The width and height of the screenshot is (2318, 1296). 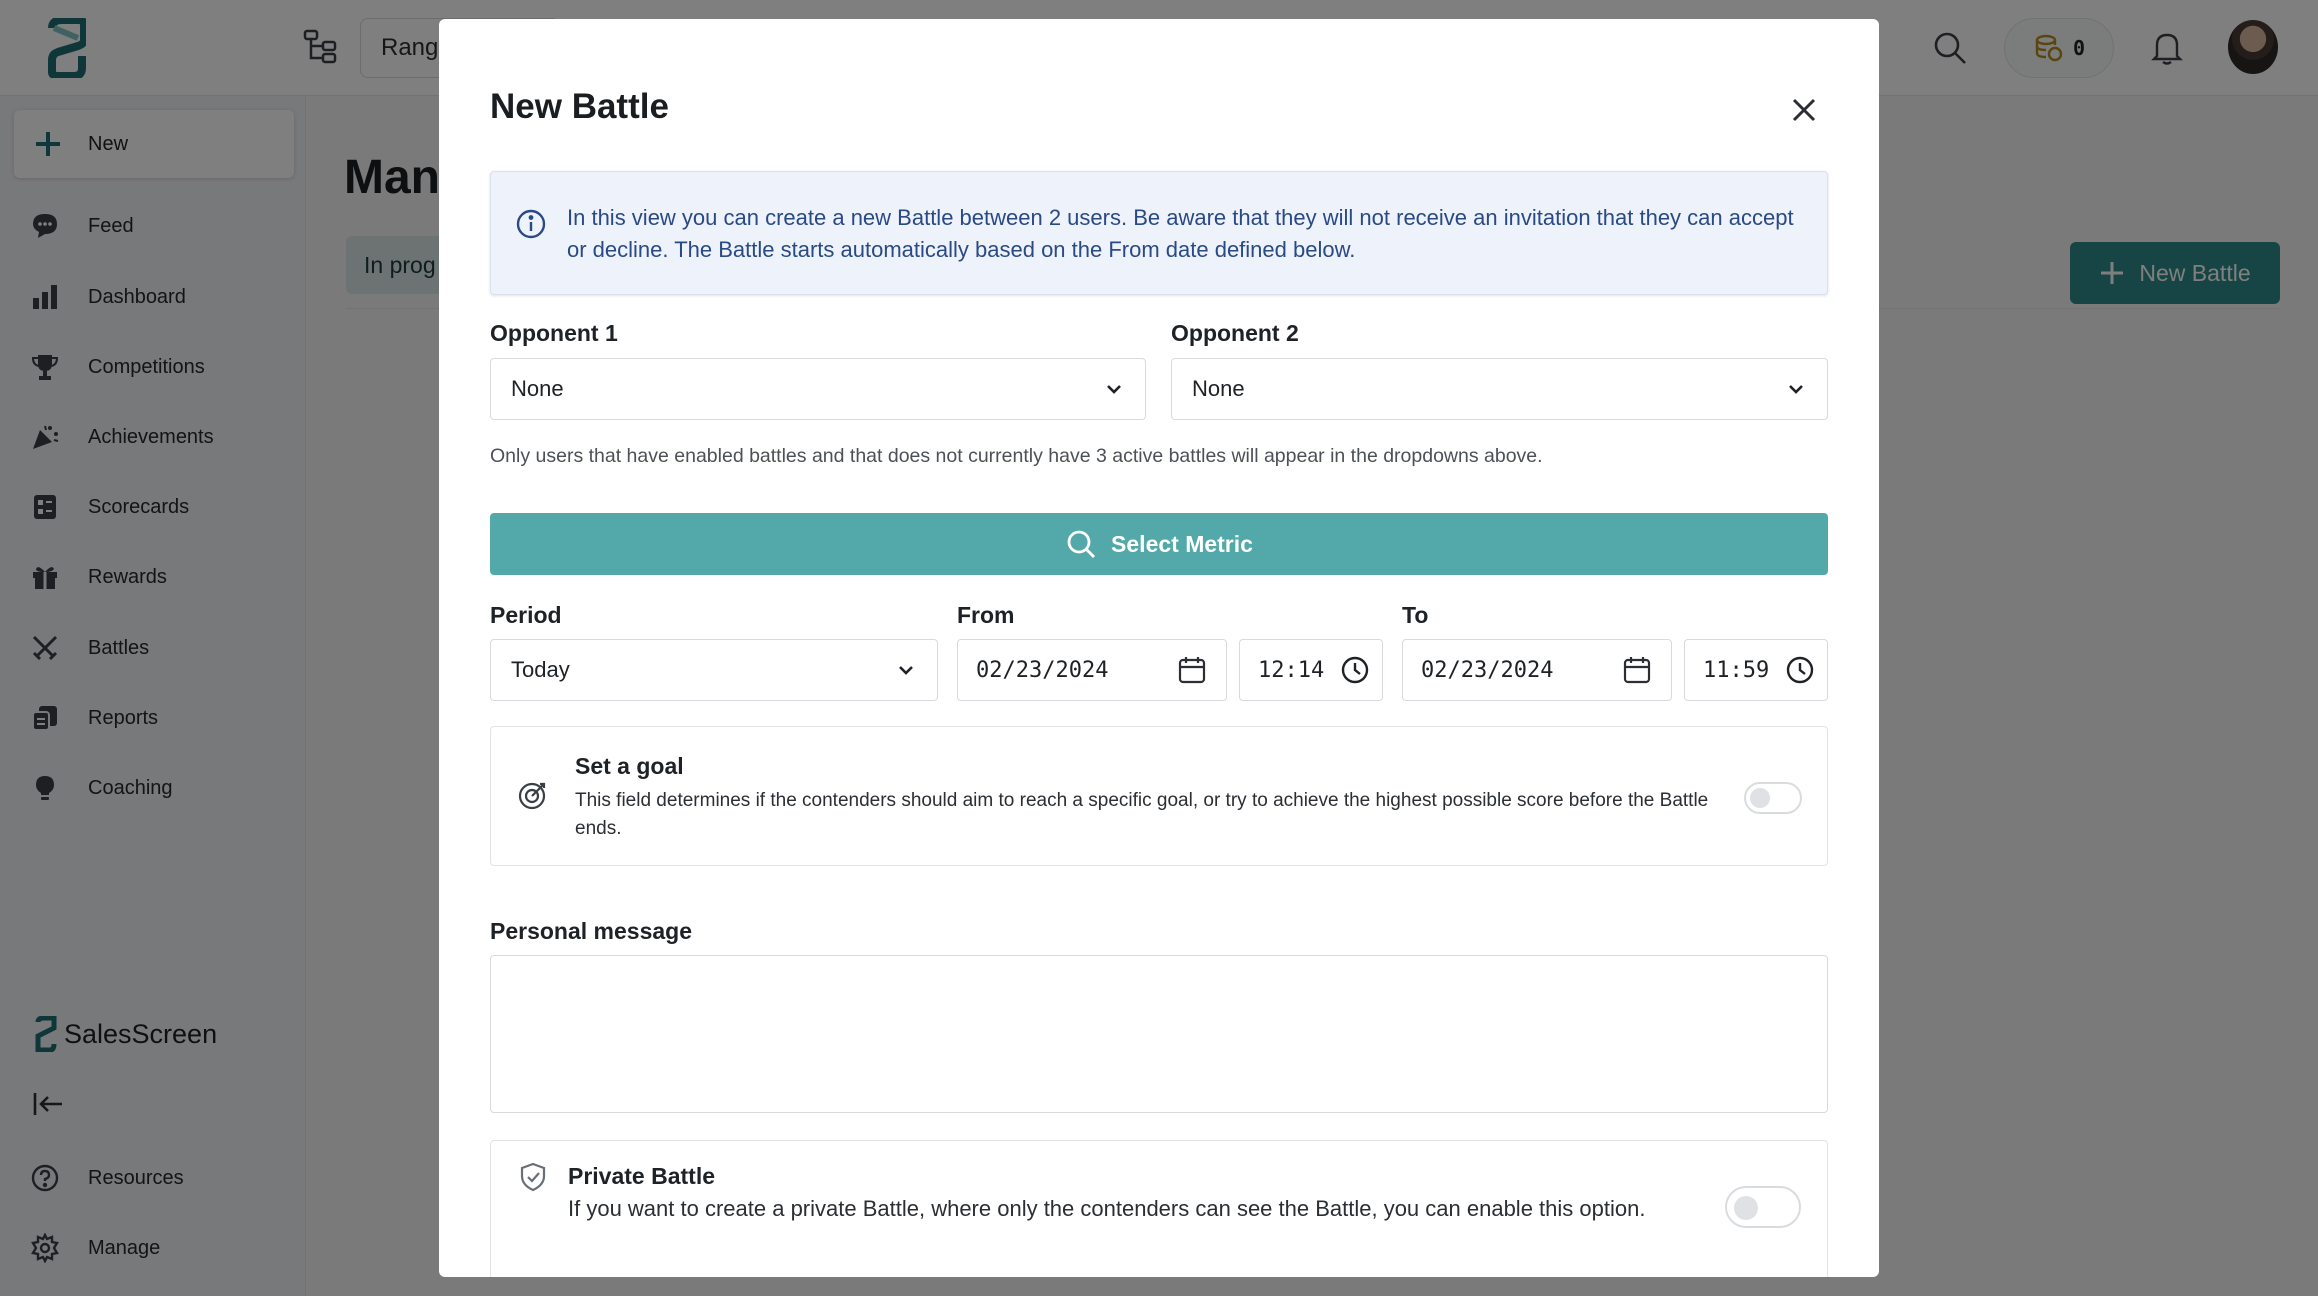 I want to click on personal-message-label: Personal message, so click(x=591, y=931).